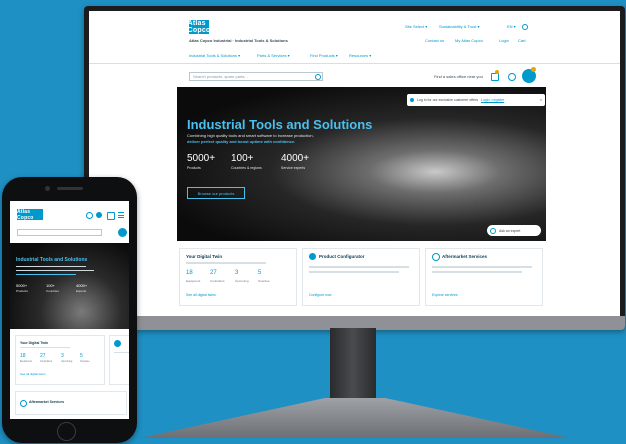 The width and height of the screenshot is (626, 444). What do you see at coordinates (459, 26) in the screenshot?
I see `top-link-sustainability: Sustainability & Trust ▾` at bounding box center [459, 26].